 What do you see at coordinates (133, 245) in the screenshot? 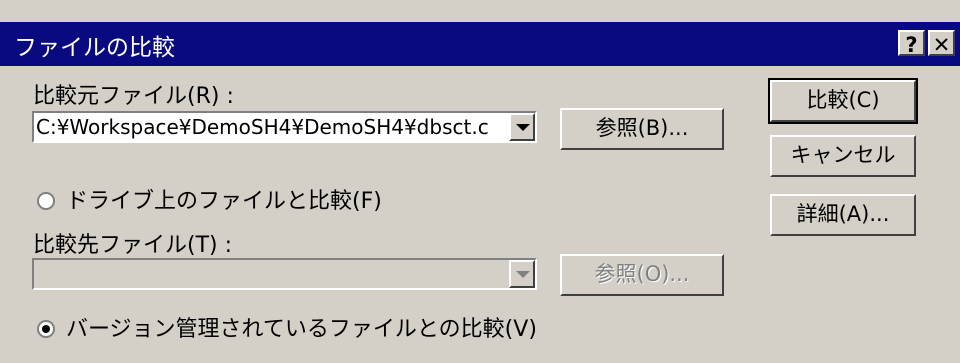
I see `target-file-label: 比較先ファイル(T) :` at bounding box center [133, 245].